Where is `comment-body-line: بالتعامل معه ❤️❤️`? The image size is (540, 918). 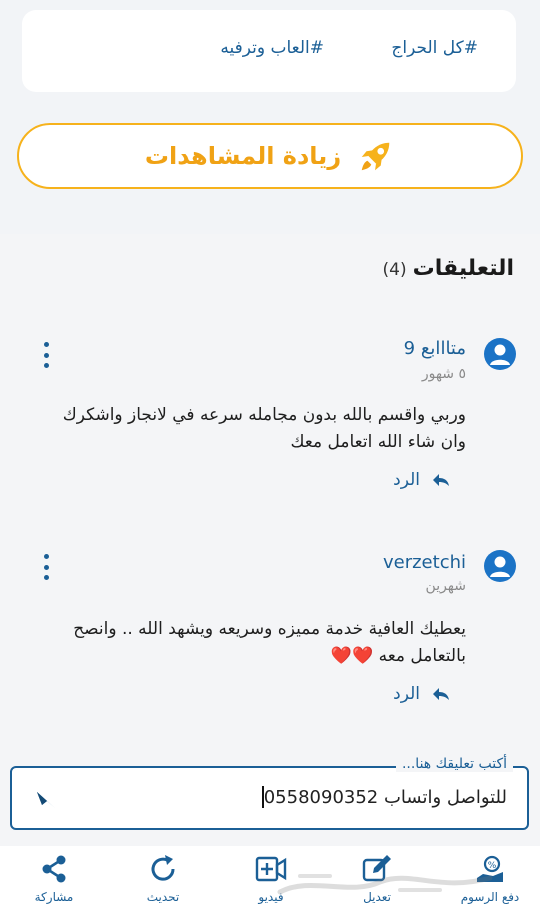 comment-body-line: بالتعامل معه ❤️❤️ is located at coordinates (398, 656).